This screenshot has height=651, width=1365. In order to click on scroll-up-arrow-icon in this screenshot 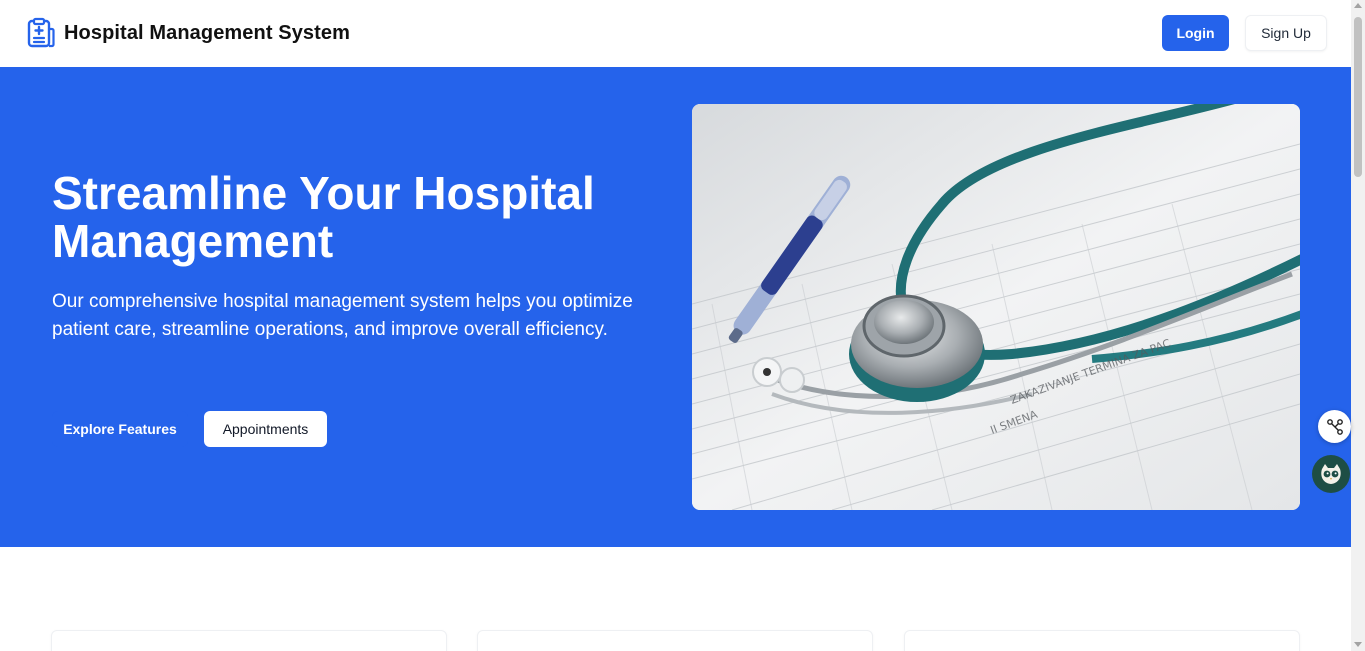, I will do `click(1358, 5)`.